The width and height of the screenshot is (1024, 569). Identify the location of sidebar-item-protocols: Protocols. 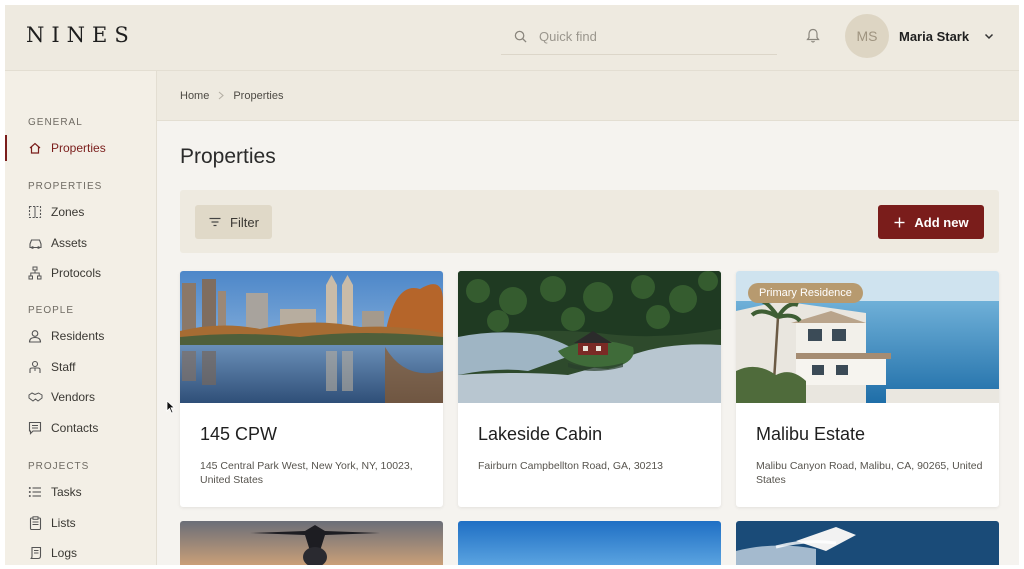
(80, 273).